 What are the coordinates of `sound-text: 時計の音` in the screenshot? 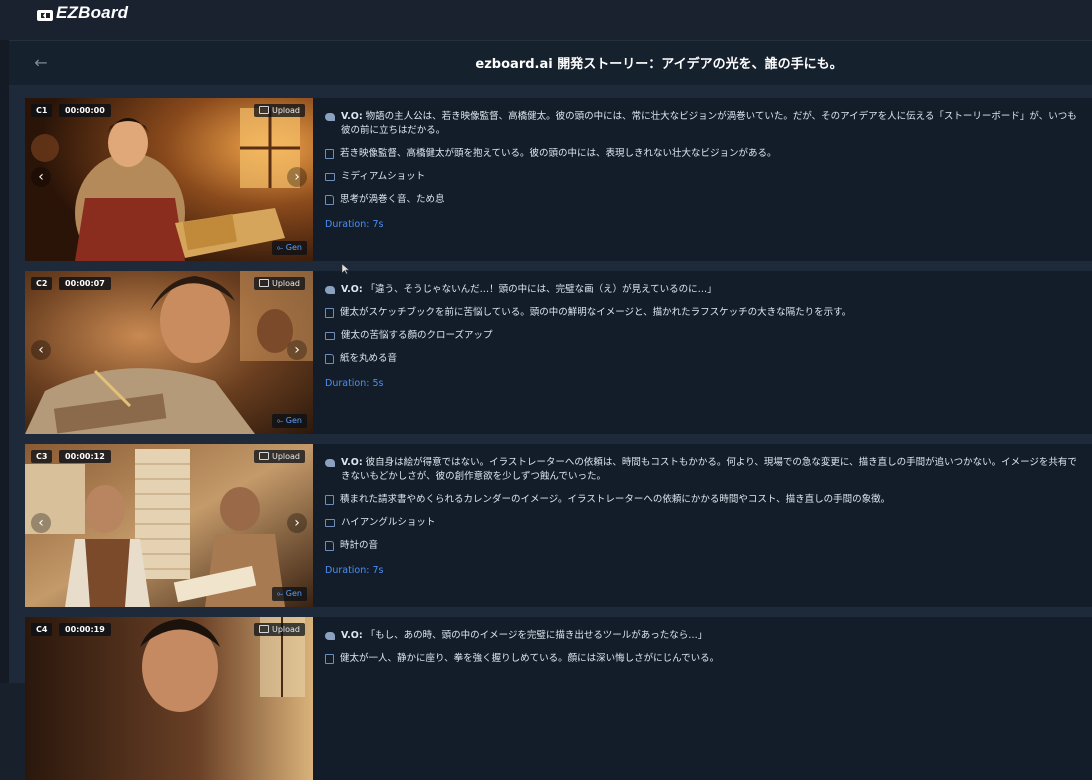 It's located at (359, 545).